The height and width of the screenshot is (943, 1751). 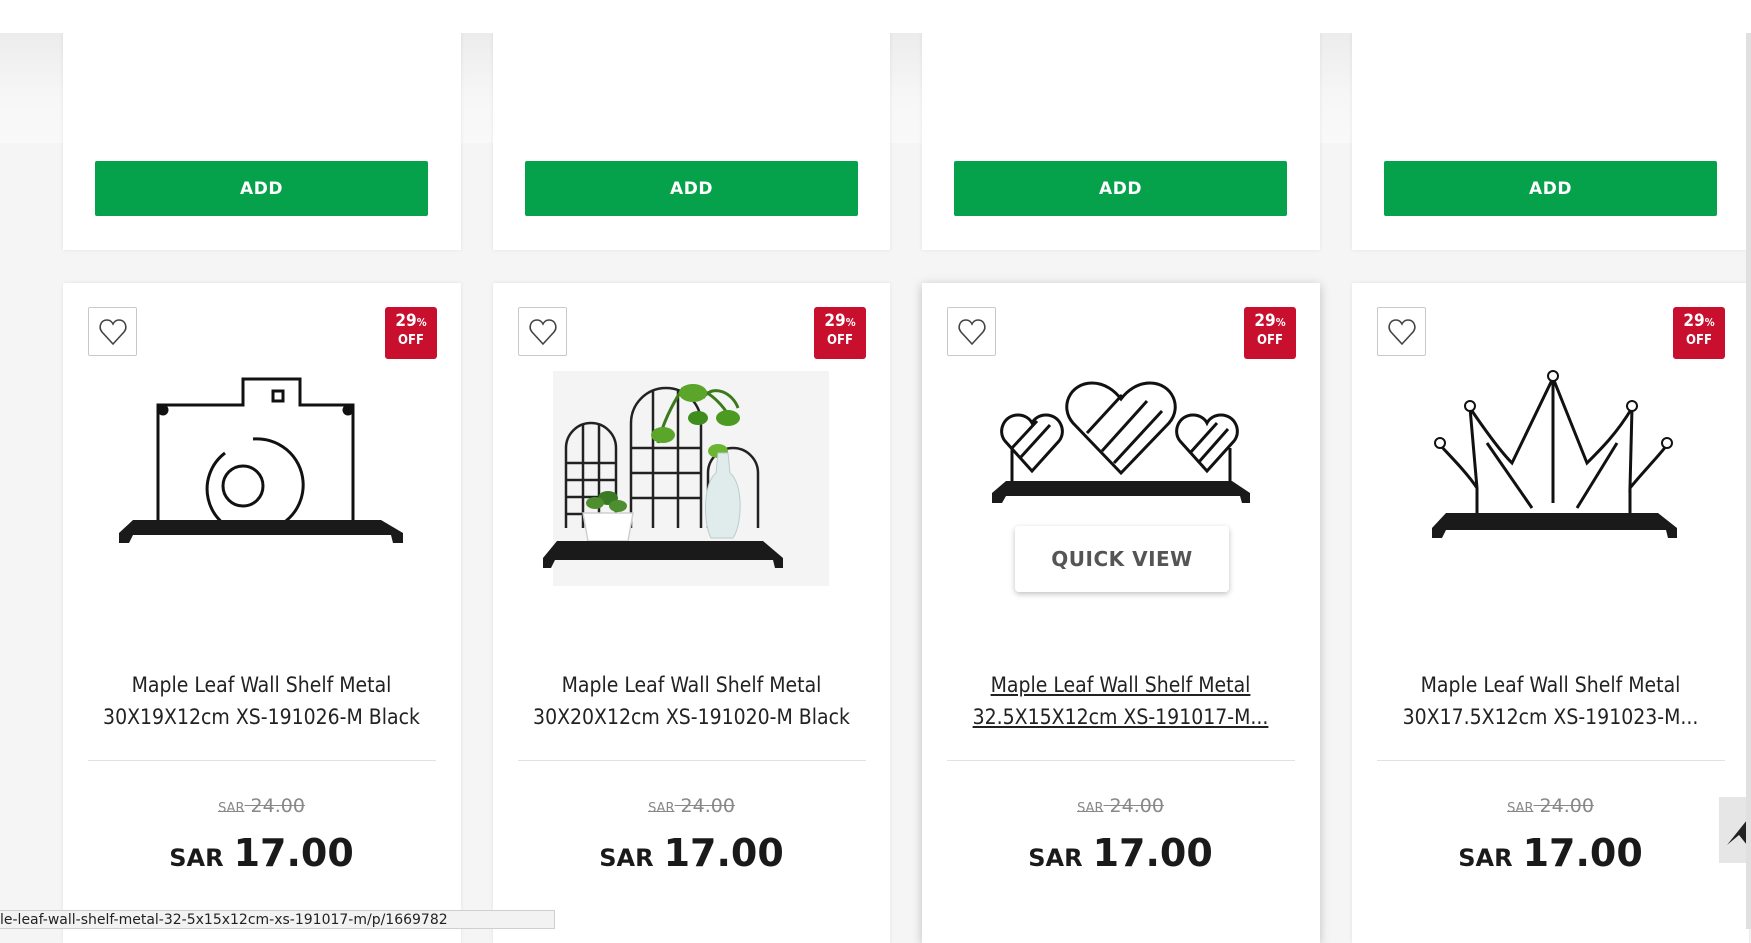 I want to click on camera-shelf-image, so click(x=261, y=460).